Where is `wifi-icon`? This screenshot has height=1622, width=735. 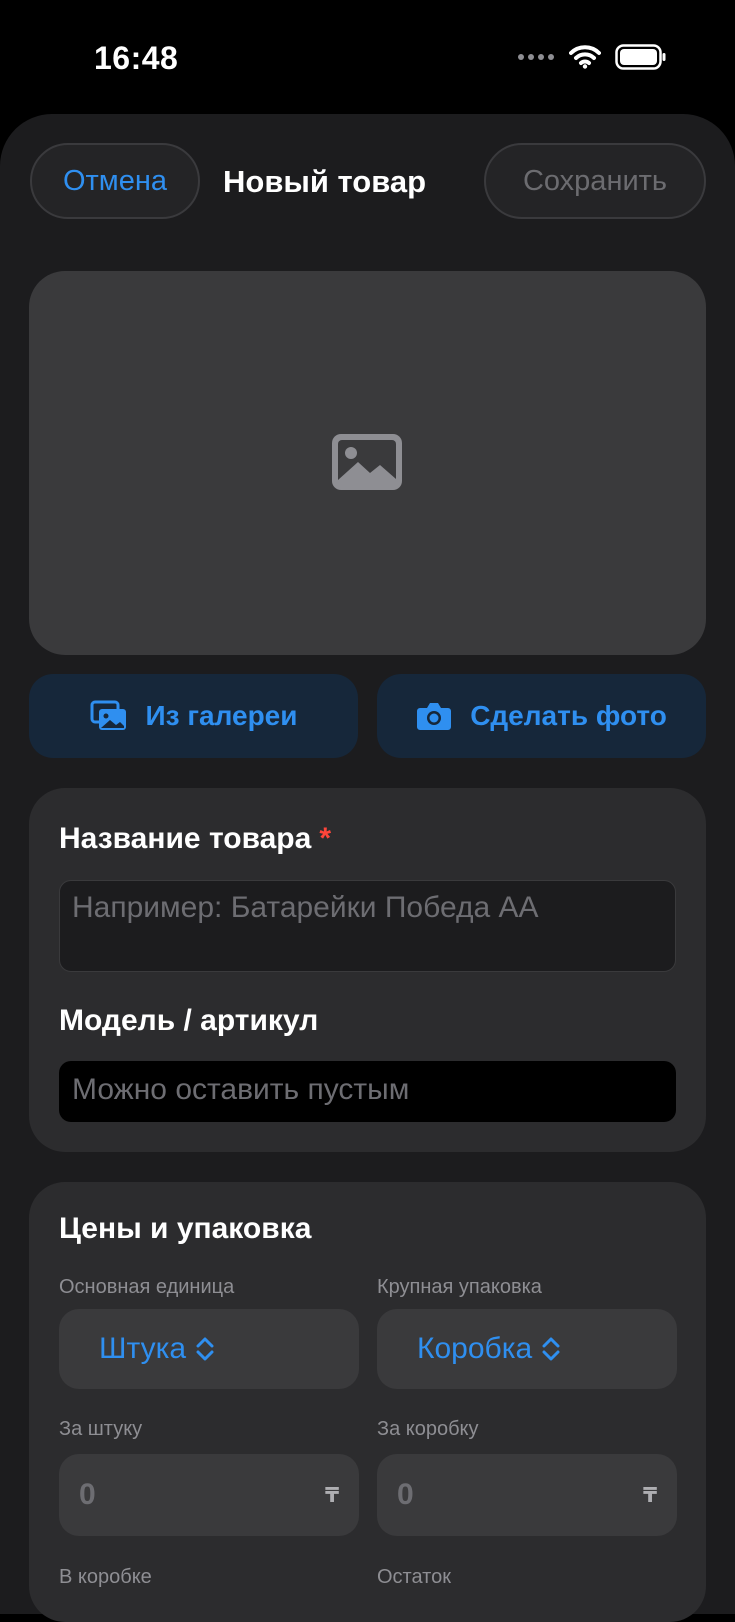 wifi-icon is located at coordinates (585, 57).